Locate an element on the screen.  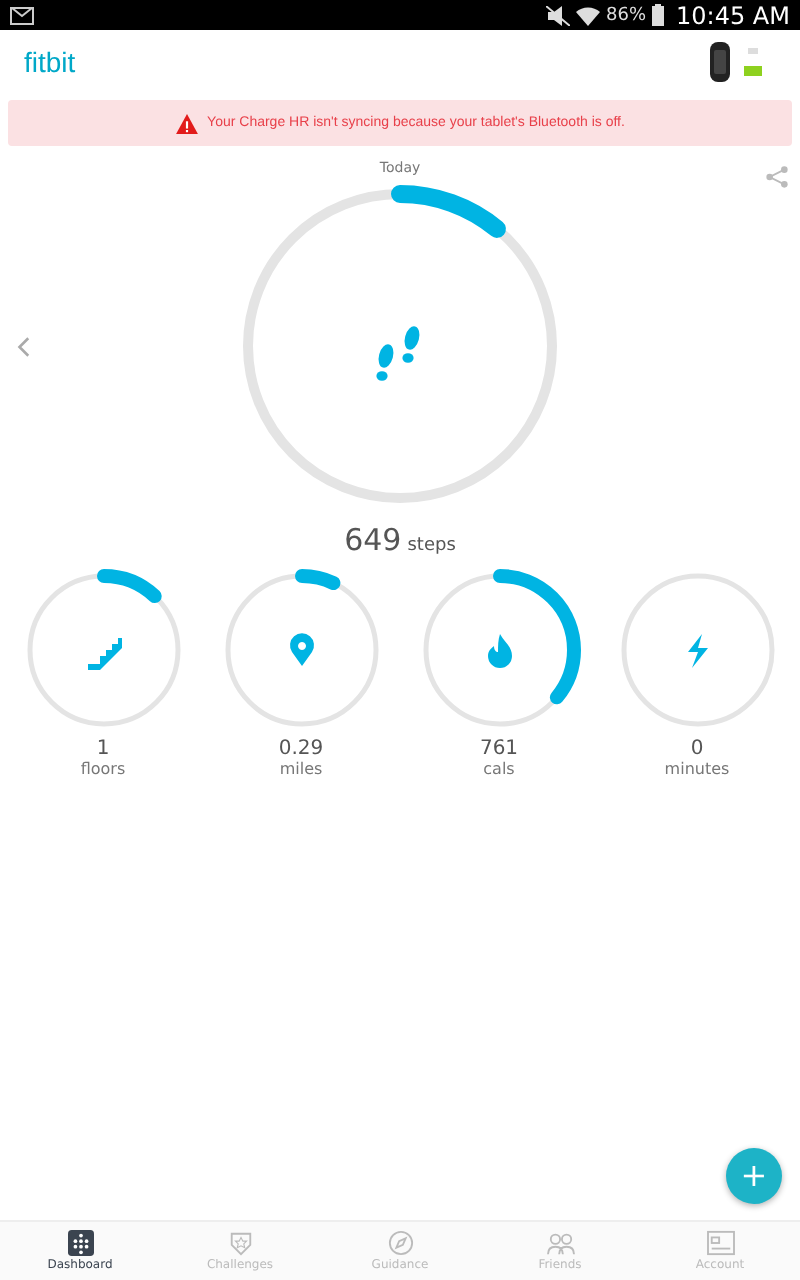
warning-icon is located at coordinates (186, 123).